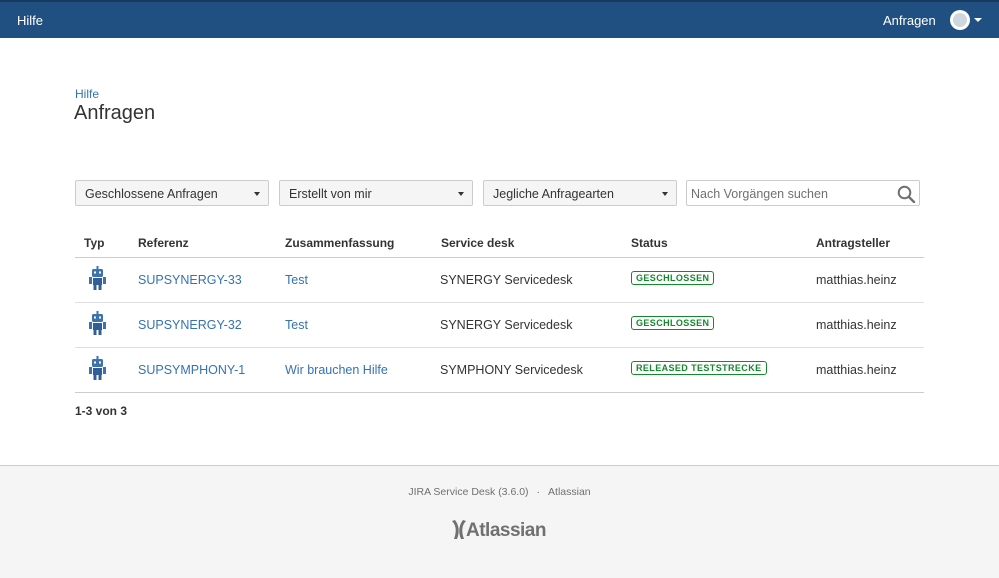 Image resolution: width=999 pixels, height=578 pixels. Describe the element at coordinates (459, 529) in the screenshot. I see `atlassian-logo-icon` at that location.